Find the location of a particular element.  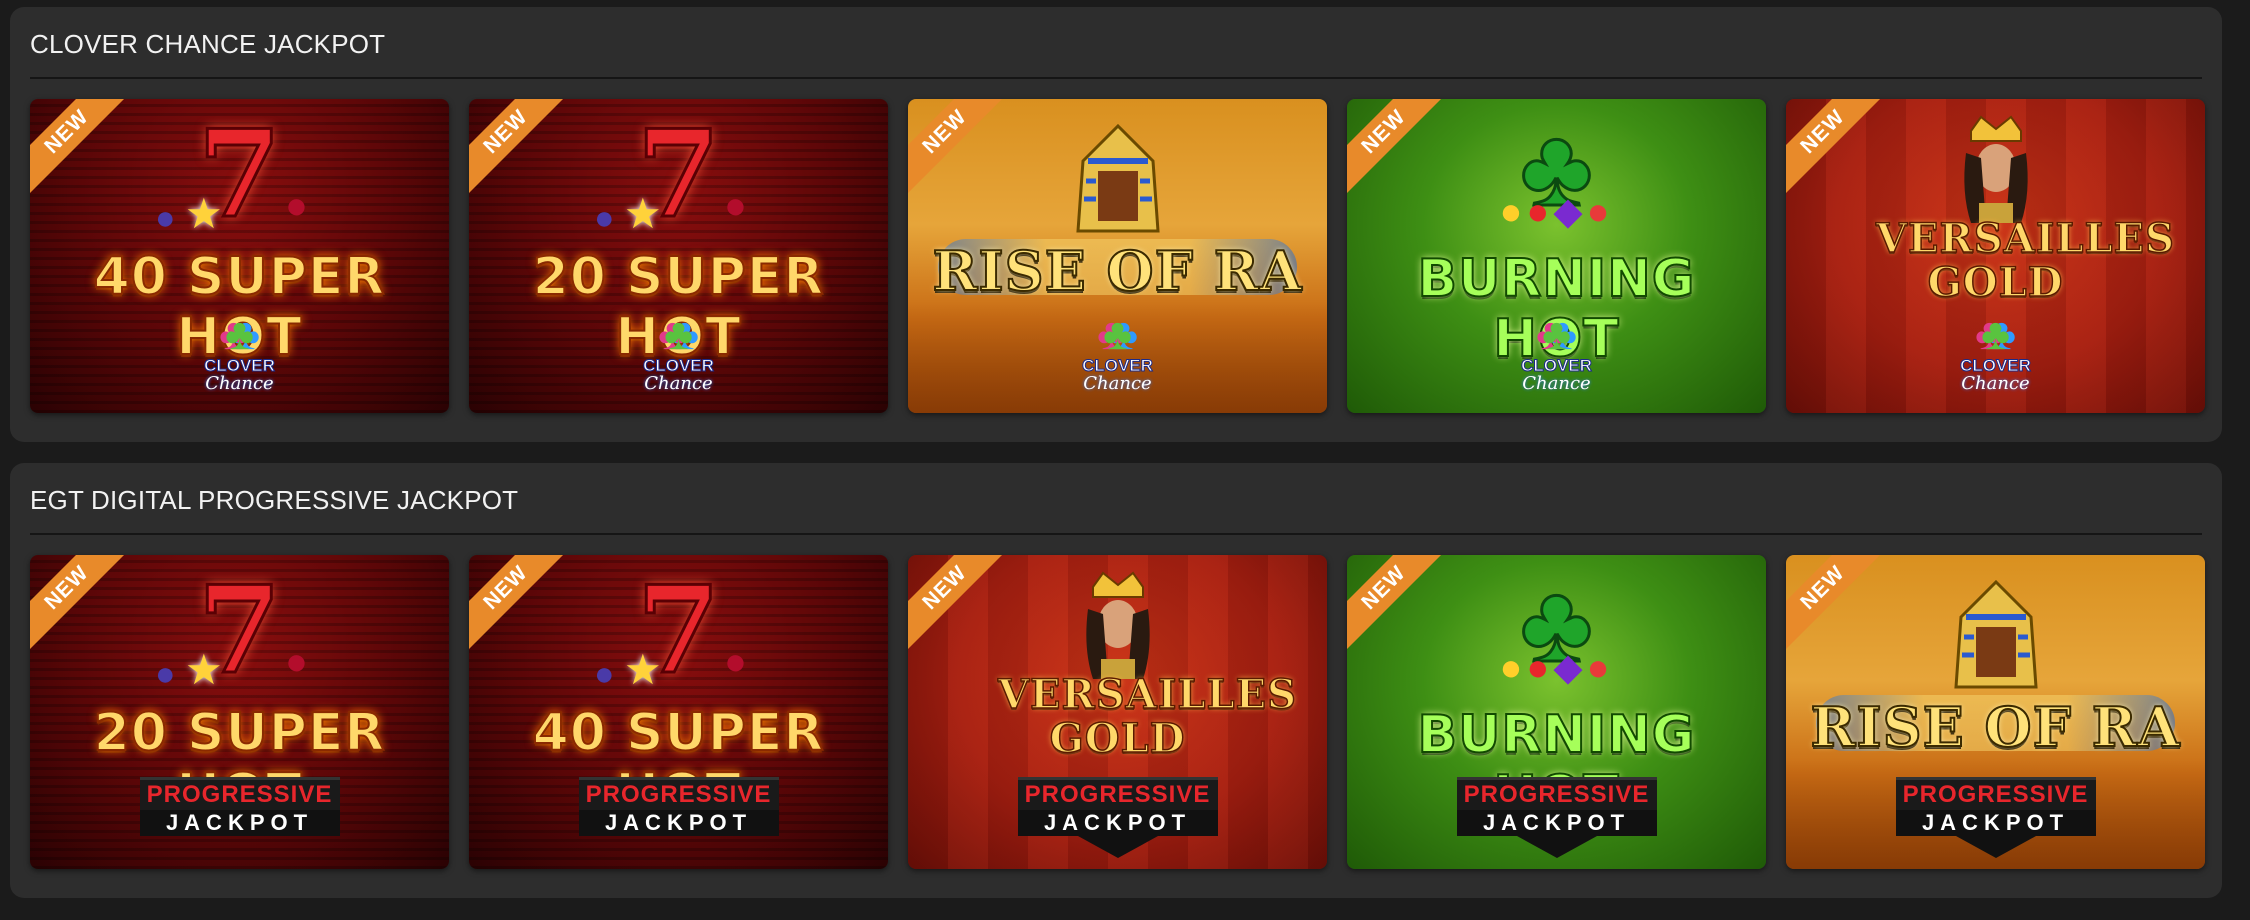

section-title: CLOVER CHANCE JACKPOT is located at coordinates (208, 44).